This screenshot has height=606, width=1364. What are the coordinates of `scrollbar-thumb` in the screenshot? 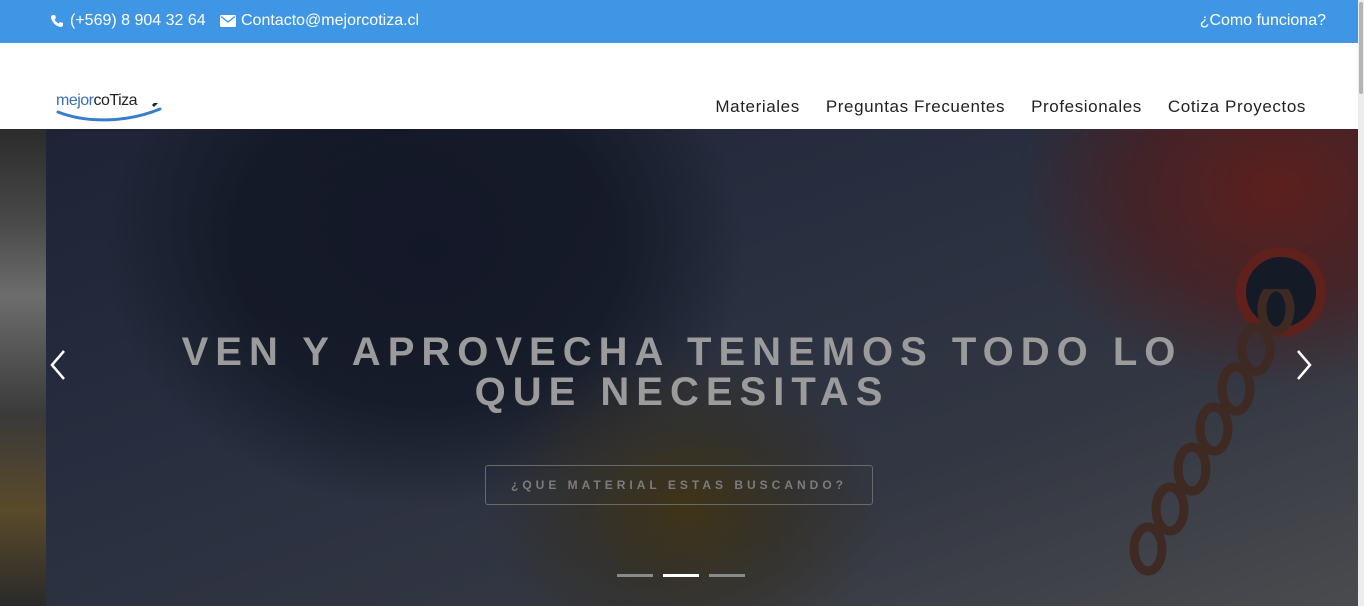 It's located at (1361, 48).